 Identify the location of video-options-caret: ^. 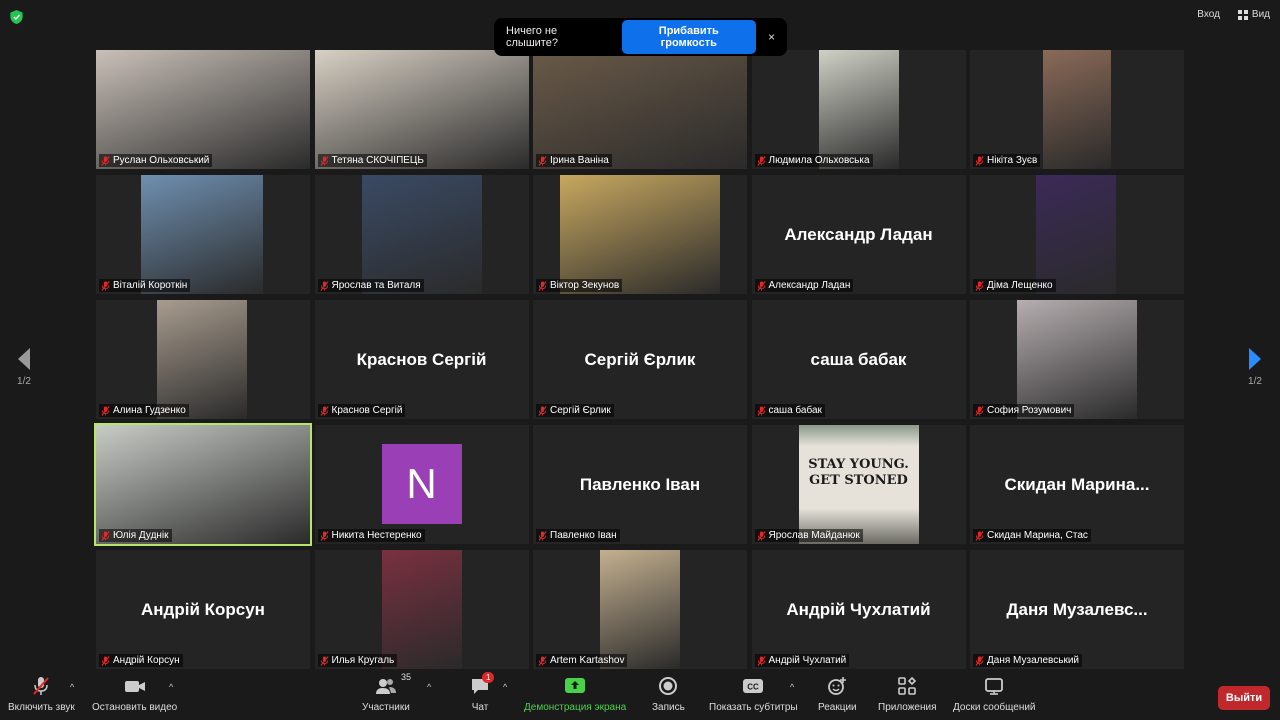
(171, 687).